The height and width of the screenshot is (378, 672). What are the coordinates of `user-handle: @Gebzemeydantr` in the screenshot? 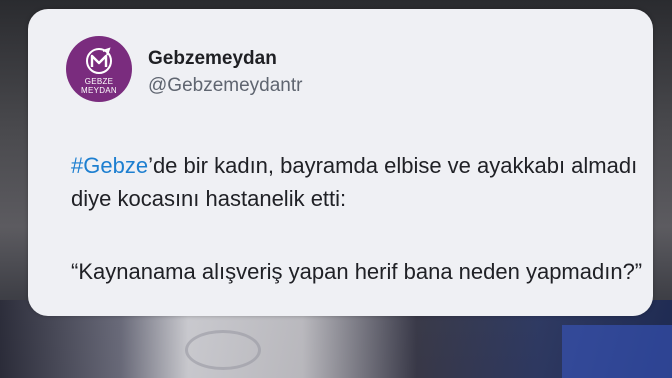 It's located at (225, 86).